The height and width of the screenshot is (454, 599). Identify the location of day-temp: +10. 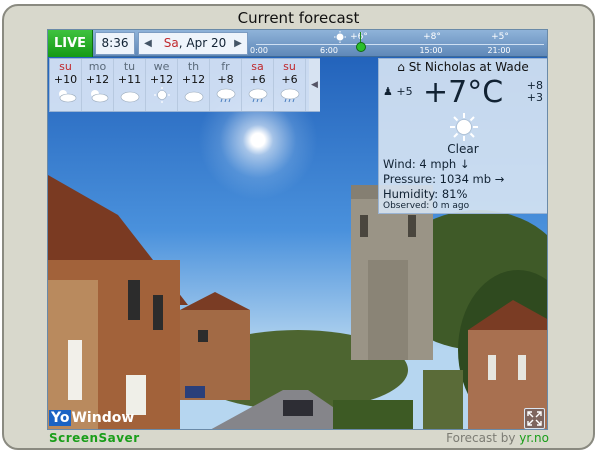
(65, 79).